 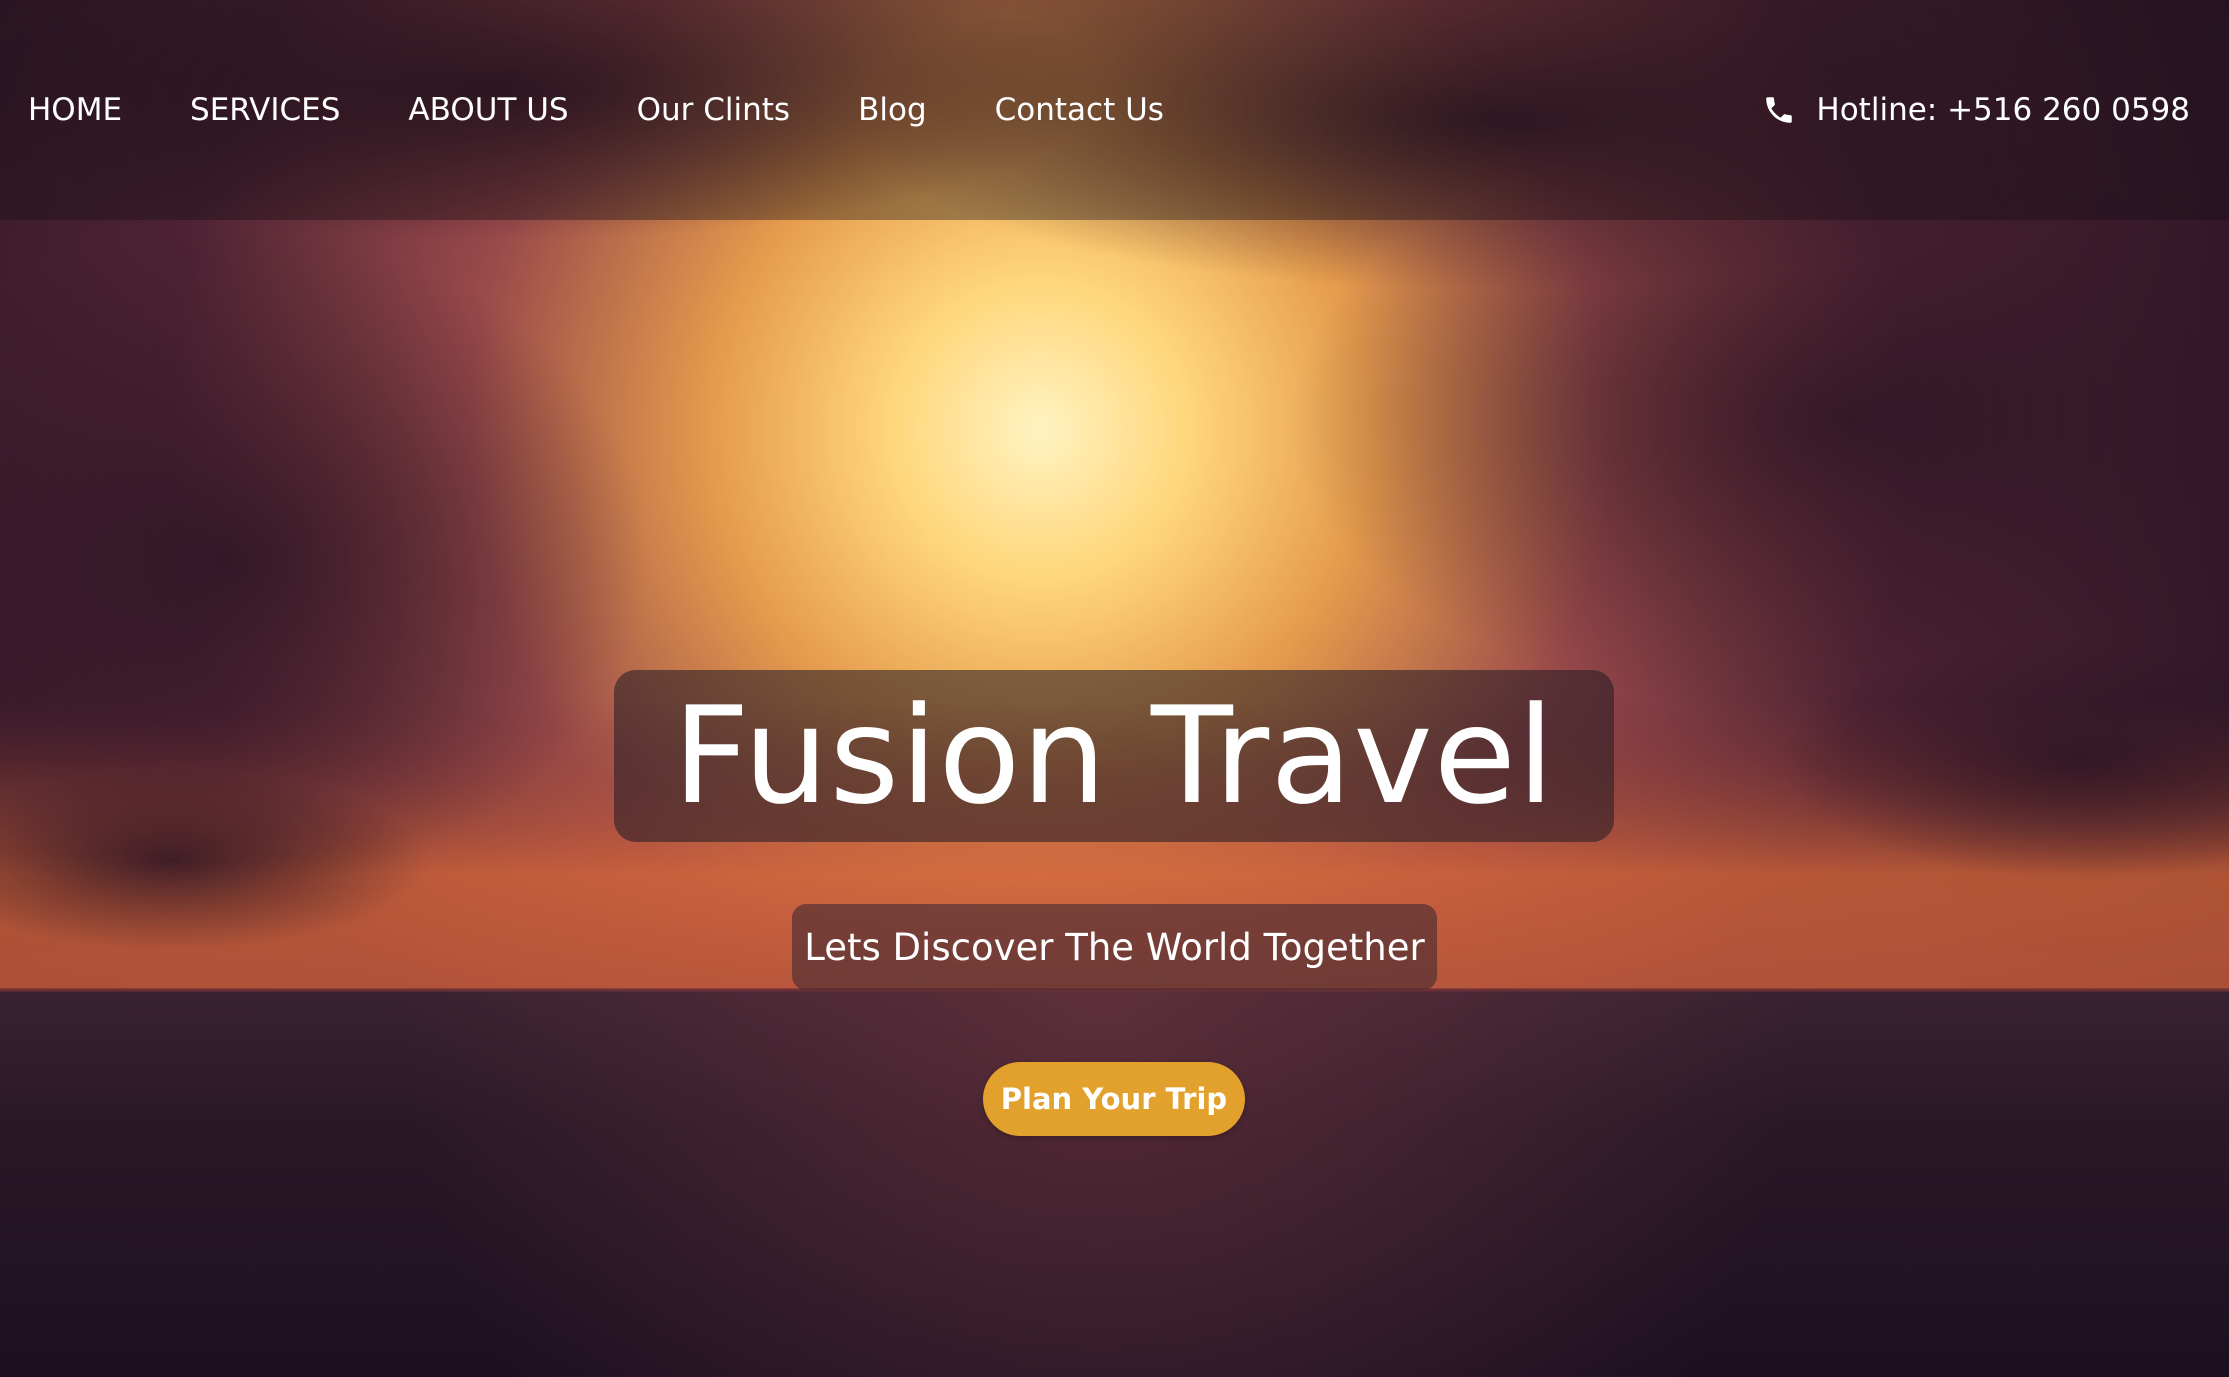 I want to click on nav-item-blog: Blog, so click(x=892, y=110).